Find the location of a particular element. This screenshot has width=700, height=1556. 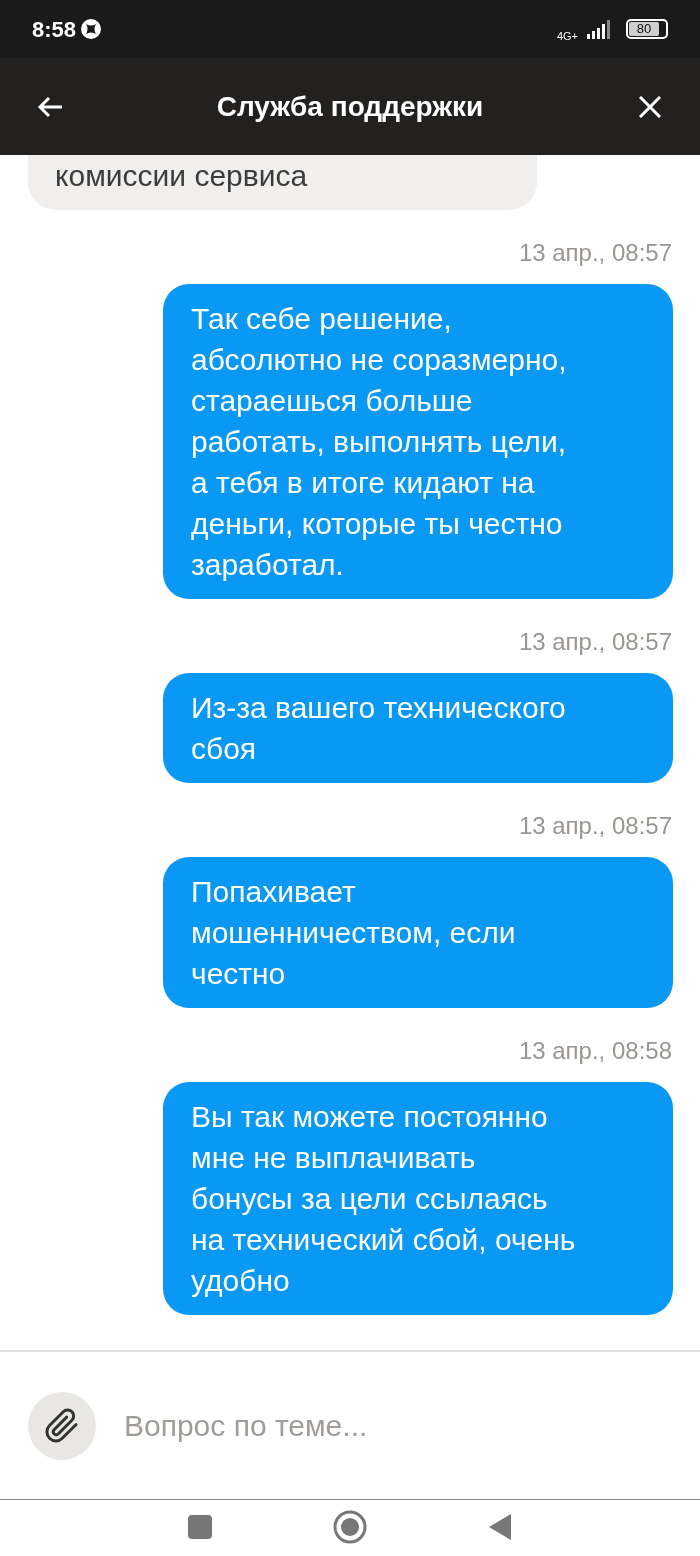

message-bubble: комиссии сервиса is located at coordinates (282, 182).